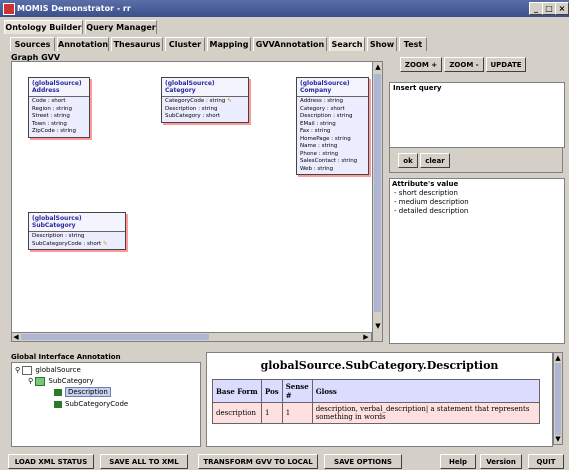 This screenshot has height=470, width=569. What do you see at coordinates (318, 123) in the screenshot?
I see `node-attr: EMail : string` at bounding box center [318, 123].